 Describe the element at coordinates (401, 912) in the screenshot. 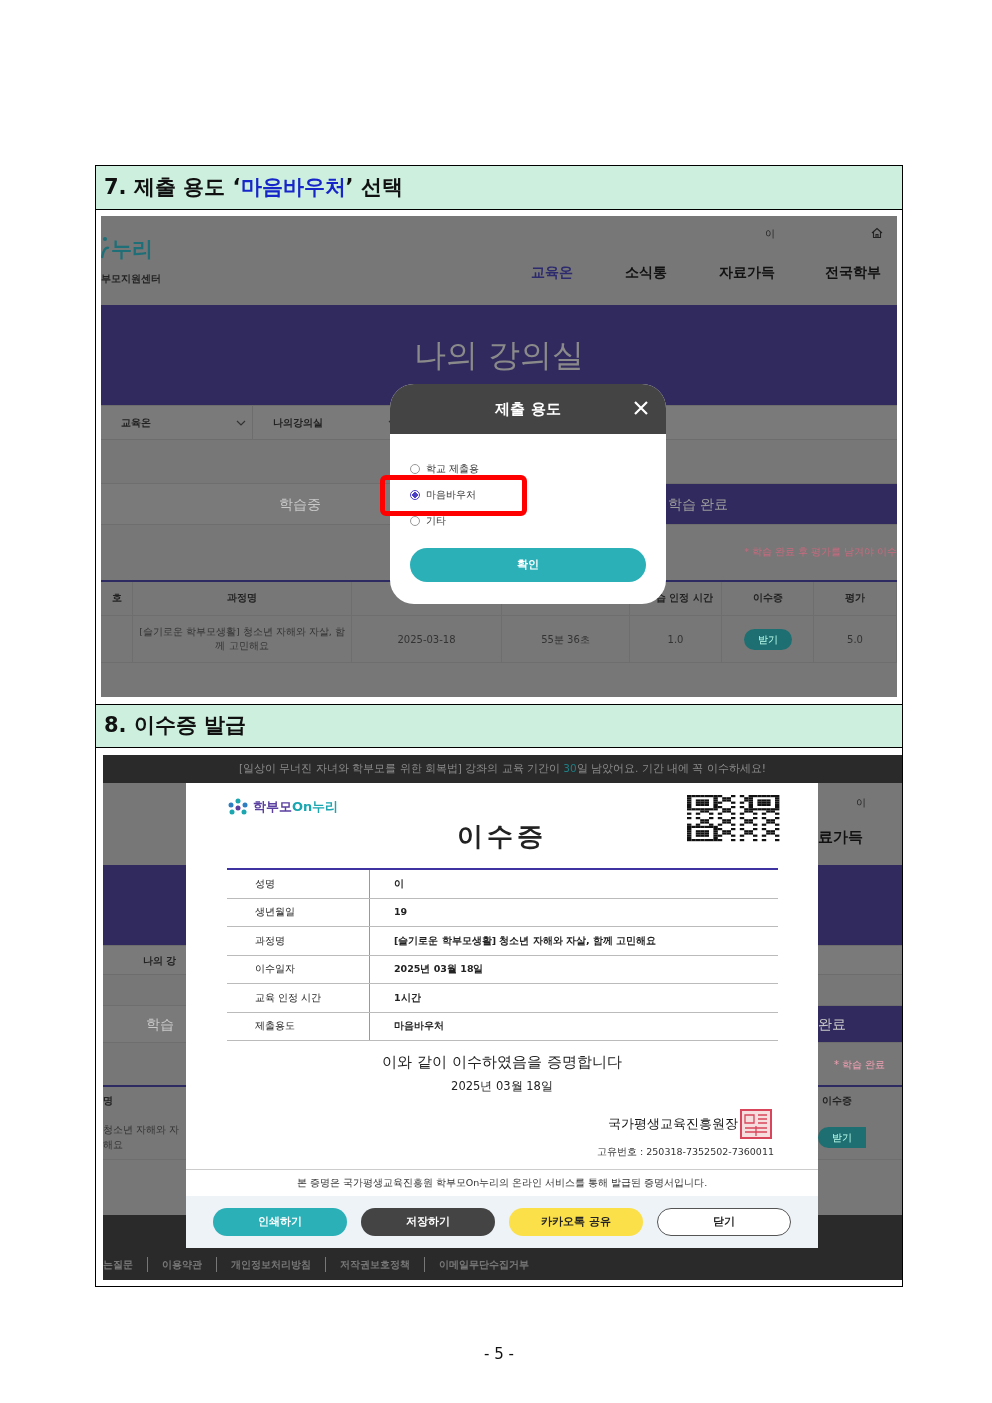

I see `field-value: 19` at that location.